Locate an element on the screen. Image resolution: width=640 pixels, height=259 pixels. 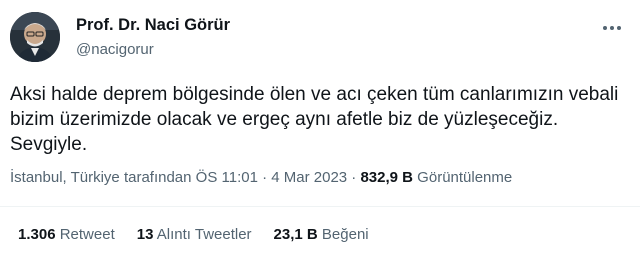
divider is located at coordinates (320, 206).